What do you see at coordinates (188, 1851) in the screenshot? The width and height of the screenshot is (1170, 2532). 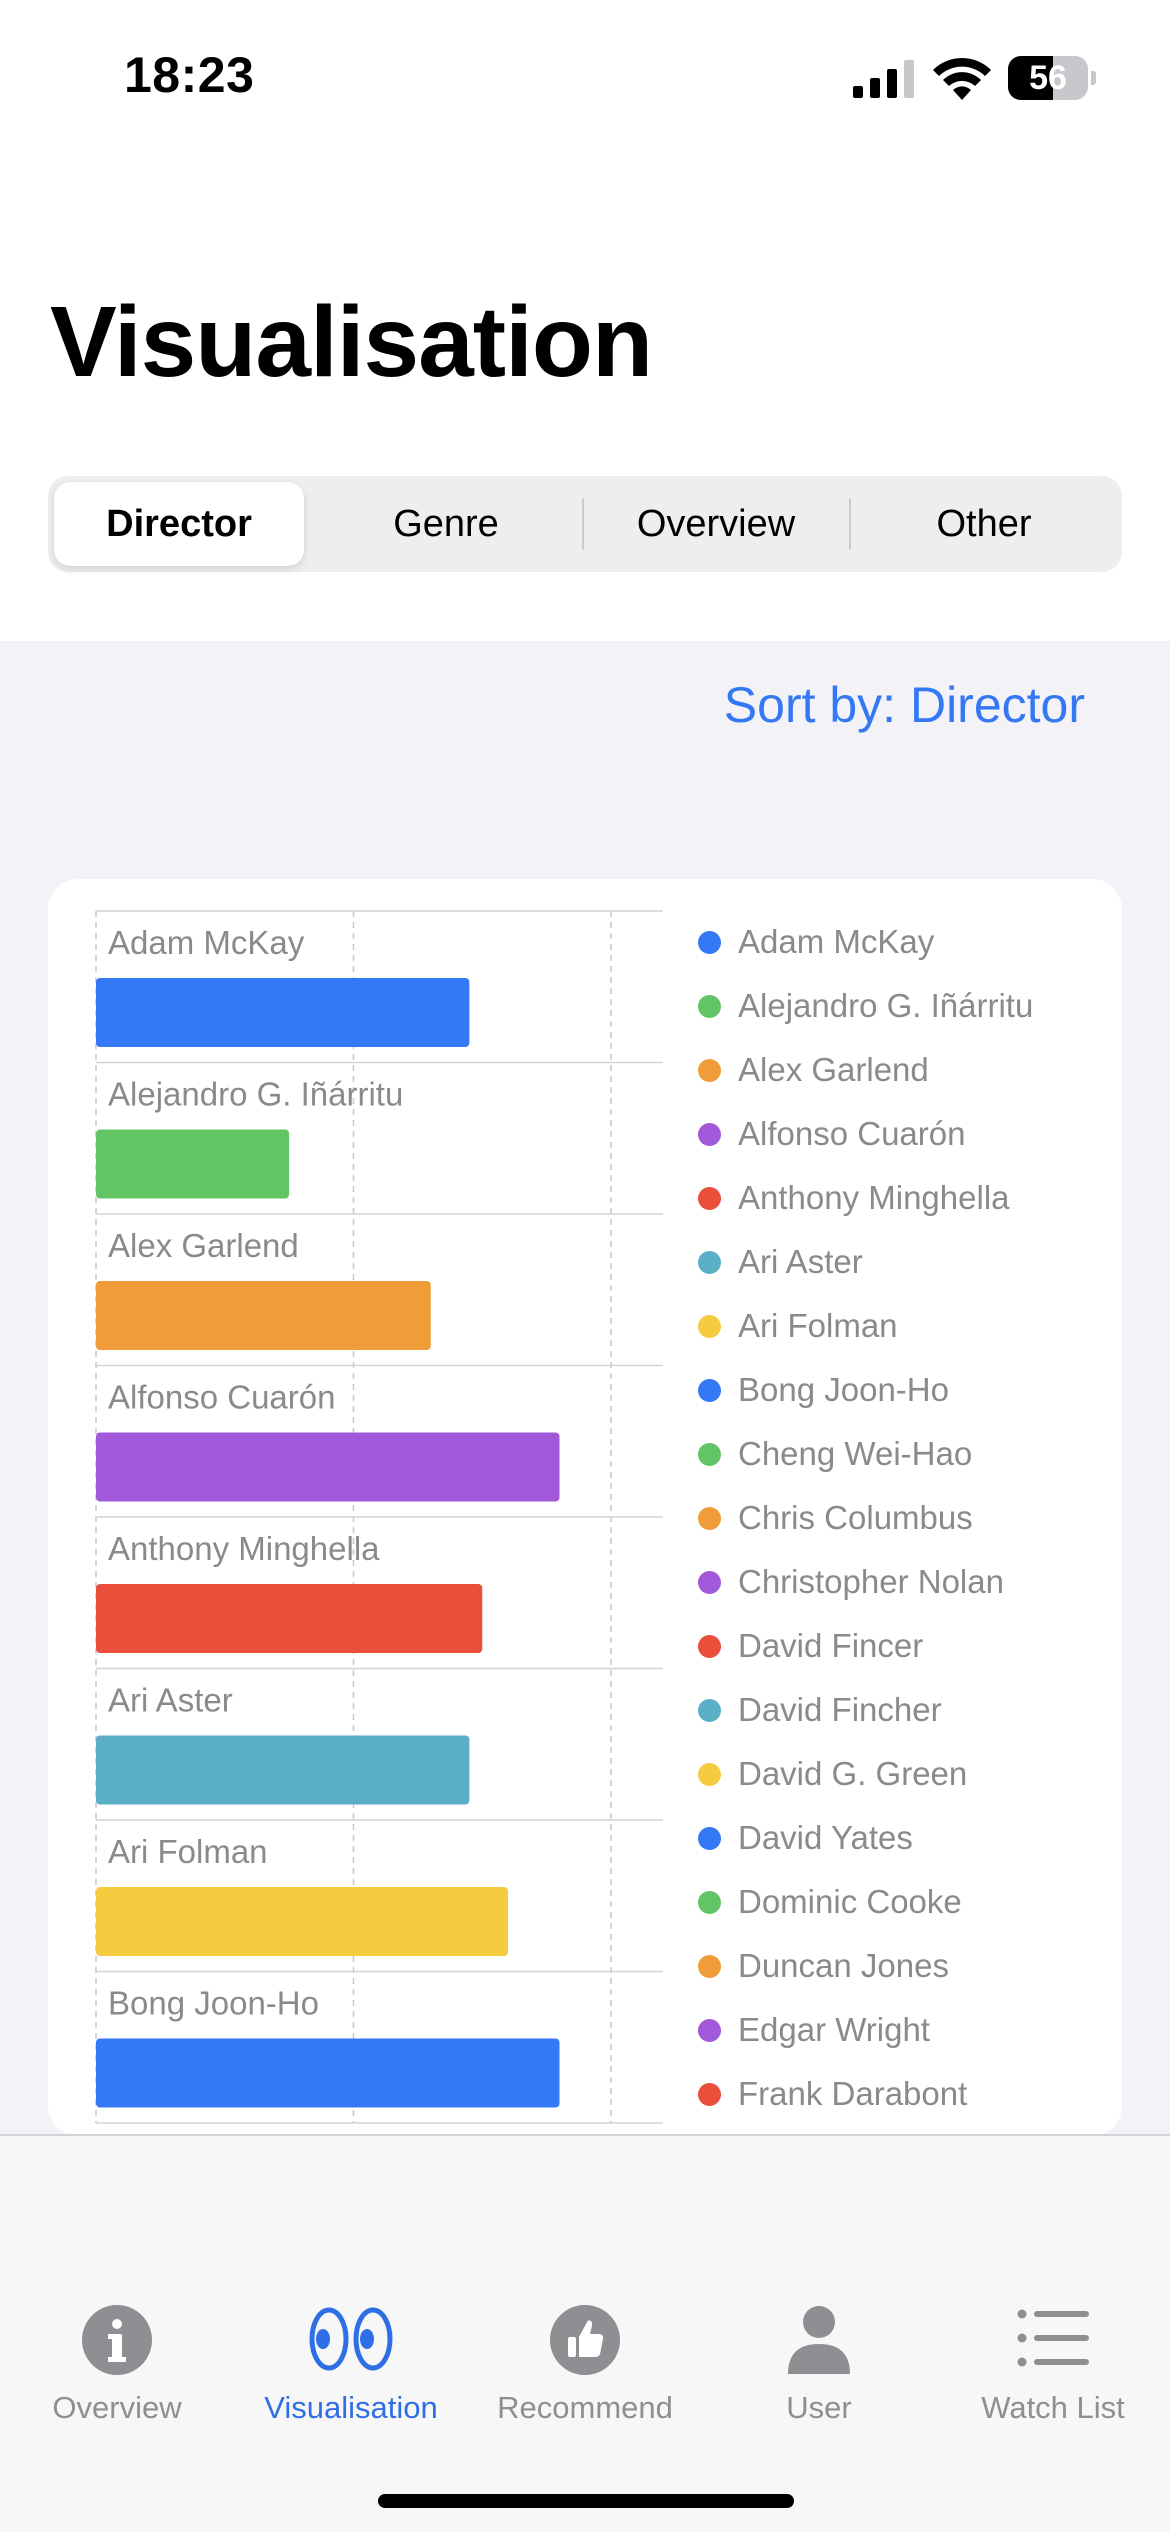 I see `bar-label: Ari Folman` at bounding box center [188, 1851].